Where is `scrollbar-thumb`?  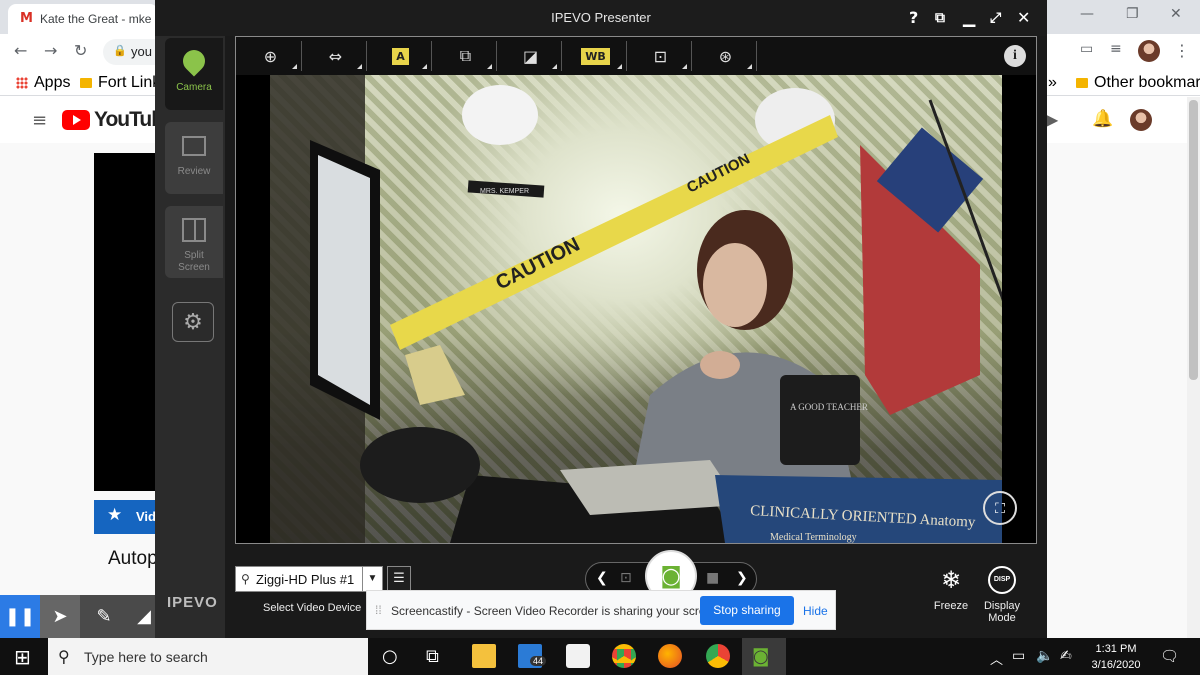 scrollbar-thumb is located at coordinates (1193, 240).